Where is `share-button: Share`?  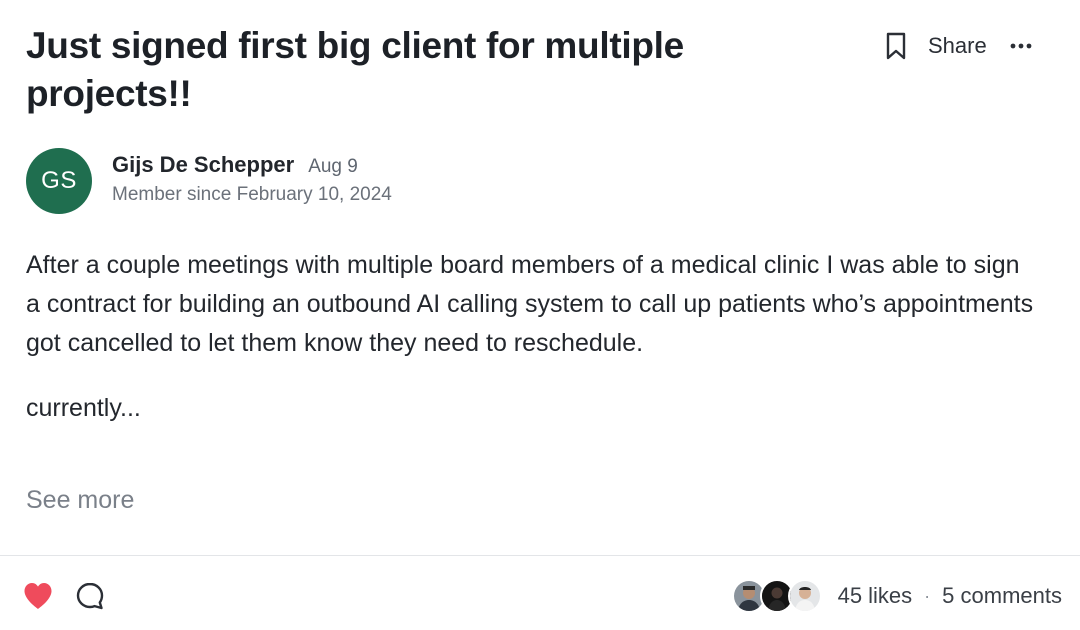 share-button: Share is located at coordinates (957, 46).